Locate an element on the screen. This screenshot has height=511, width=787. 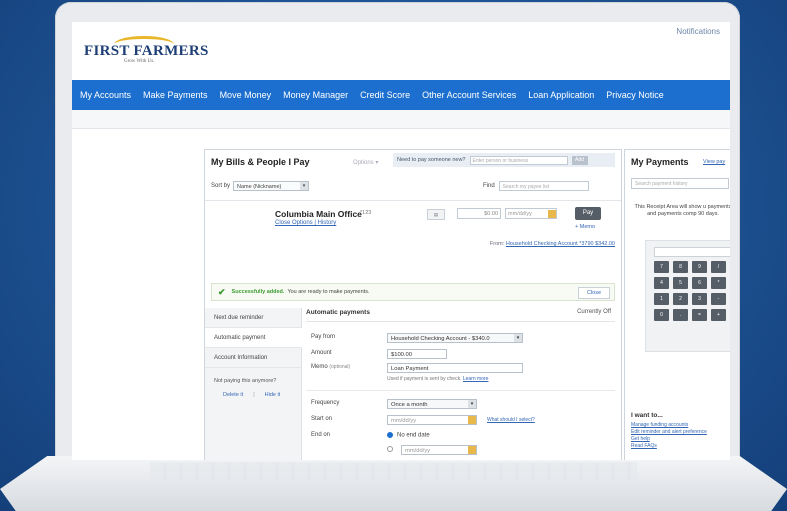
calc-key: - is located at coordinates (718, 299).